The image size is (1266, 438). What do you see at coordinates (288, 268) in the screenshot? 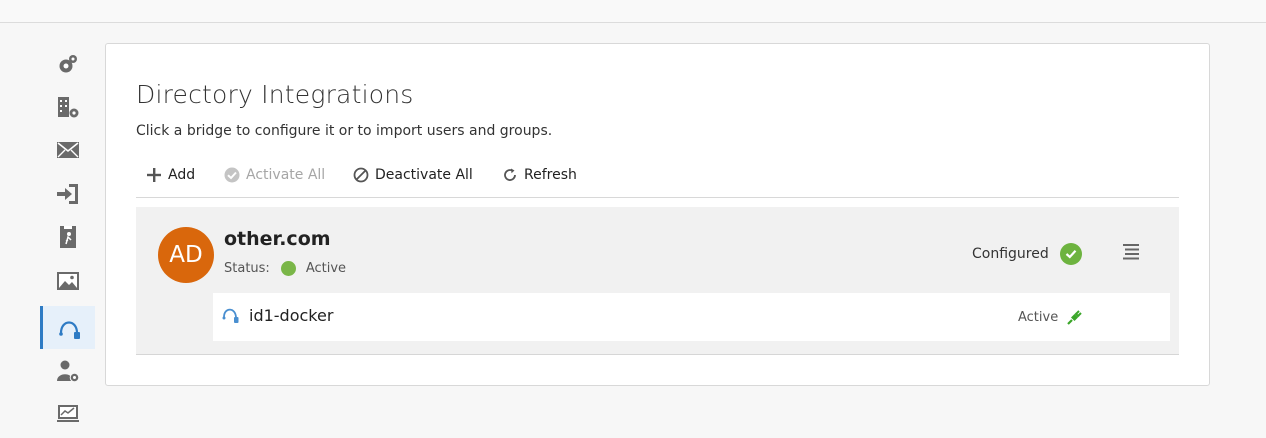
I see `status-dot-icon` at bounding box center [288, 268].